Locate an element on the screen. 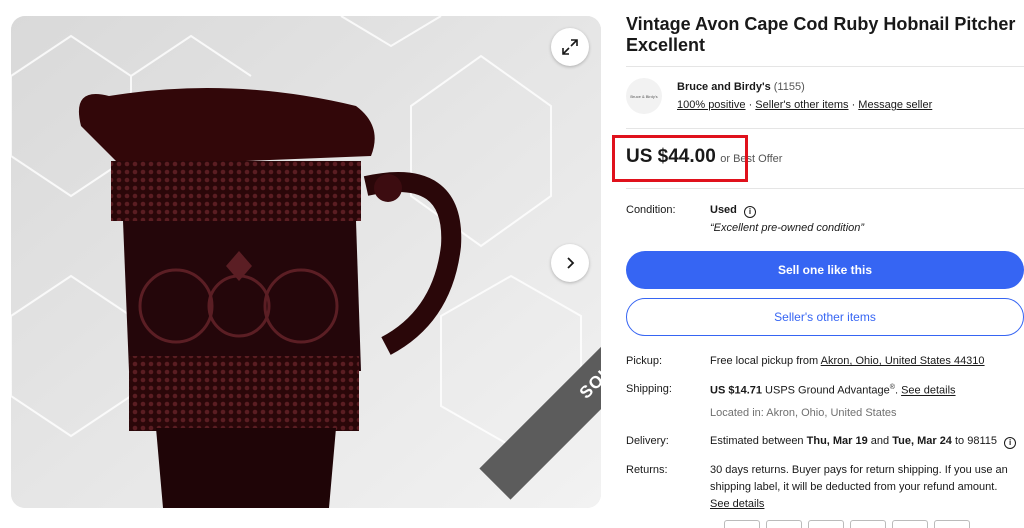 The image size is (1024, 528). seller-logo: Bruce & Birdy's is located at coordinates (644, 96).